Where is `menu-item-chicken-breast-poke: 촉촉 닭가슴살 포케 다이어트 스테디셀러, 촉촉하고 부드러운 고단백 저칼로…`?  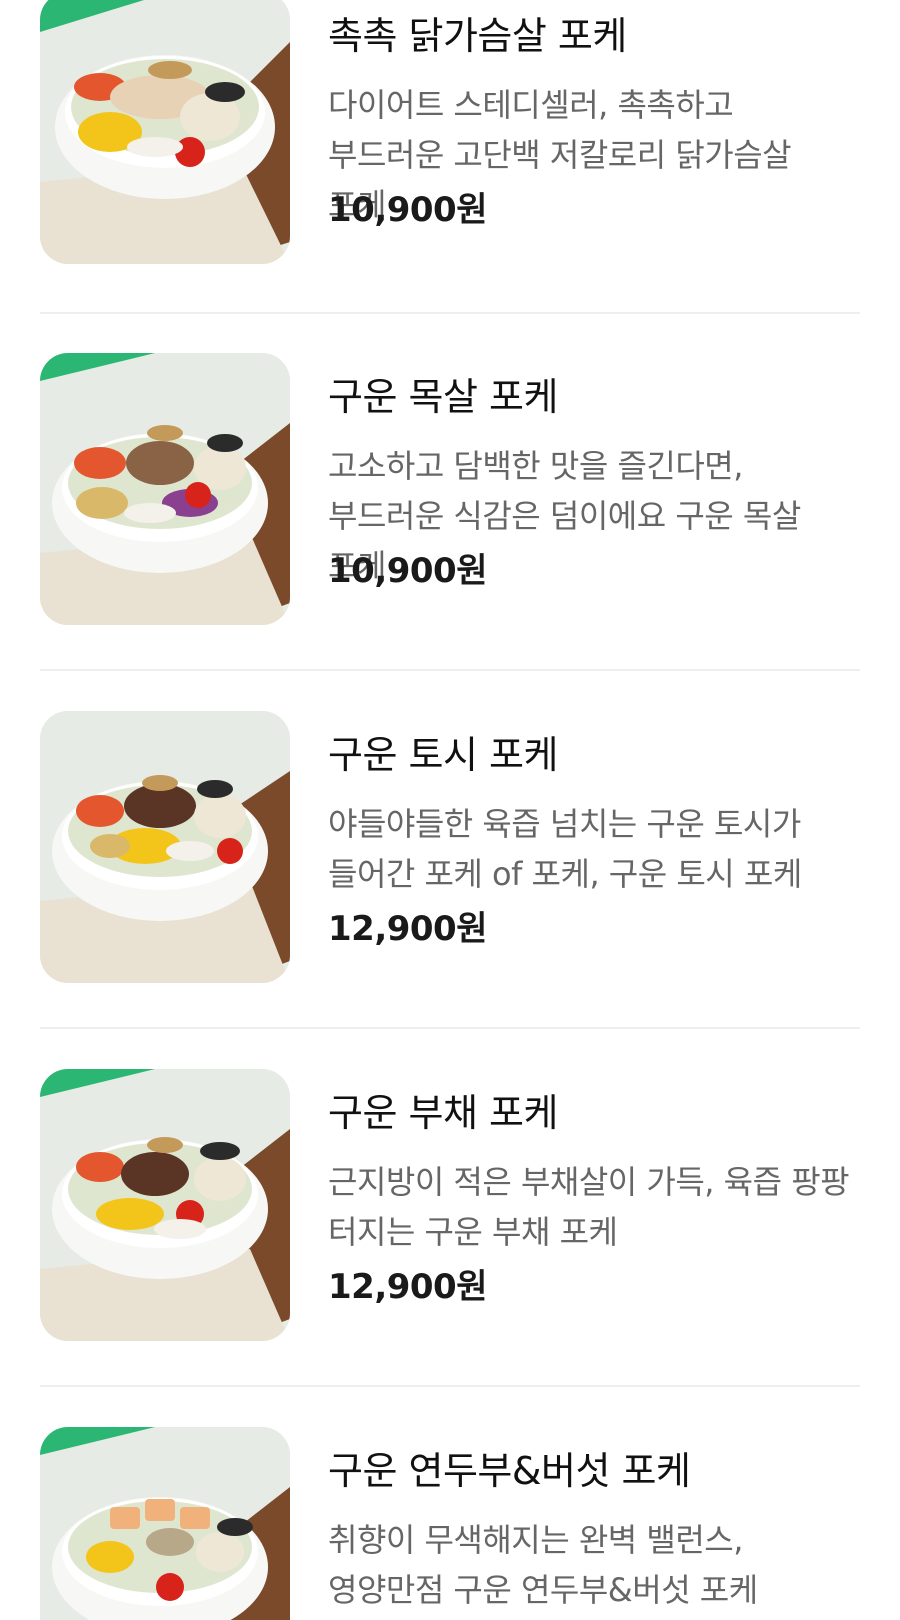
menu-item-chicken-breast-poke: 촉촉 닭가슴살 포케 다이어트 스테디셀러, 촉촉하고 부드러운 고단백 저칼로… is located at coordinates (450, 132).